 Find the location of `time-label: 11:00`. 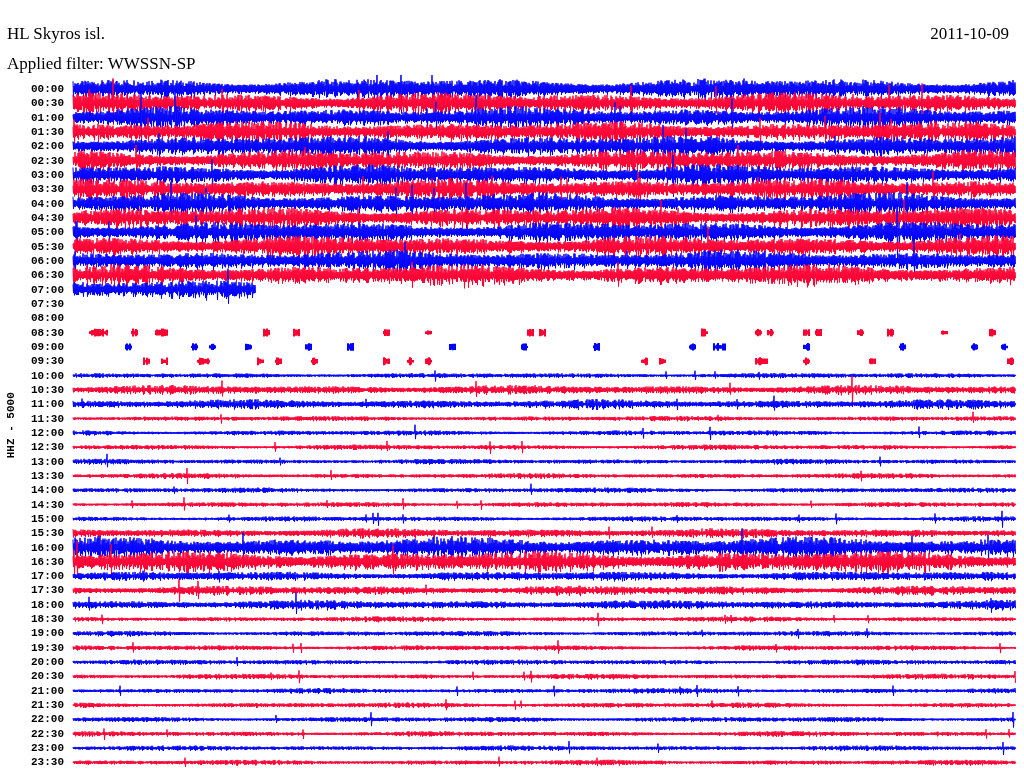

time-label: 11:00 is located at coordinates (47, 404).